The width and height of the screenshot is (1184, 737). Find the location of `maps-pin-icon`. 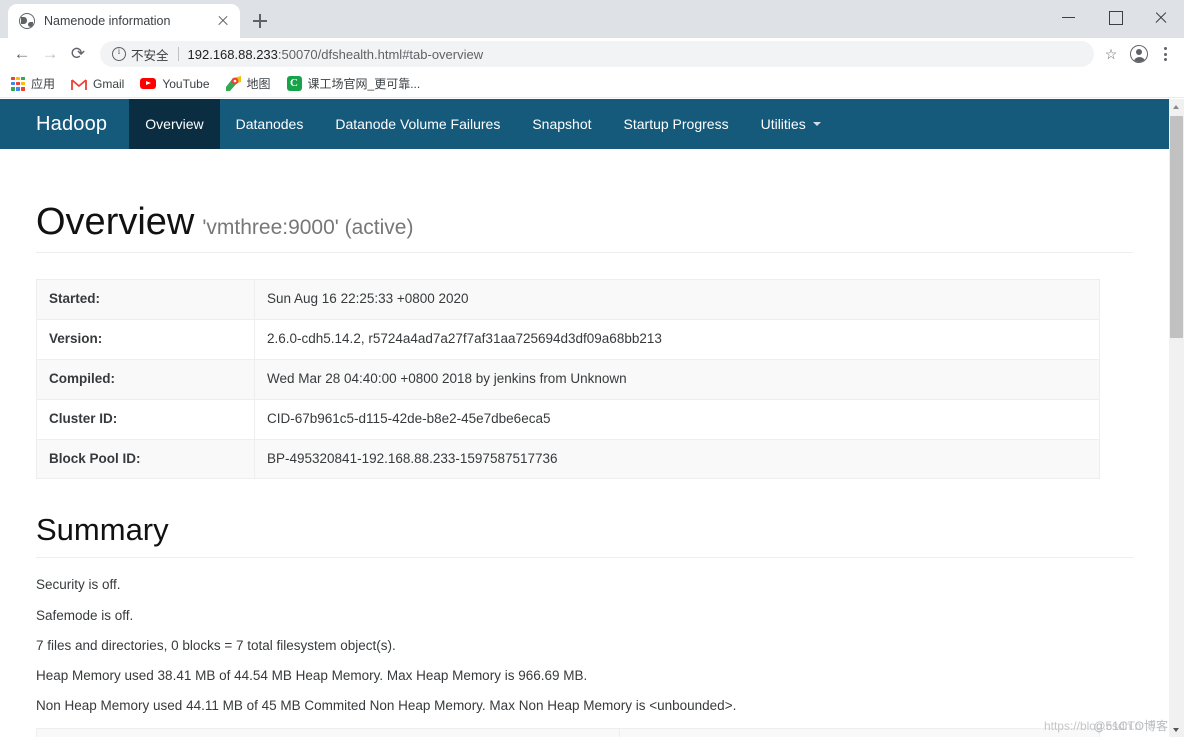

maps-pin-icon is located at coordinates (233, 83).